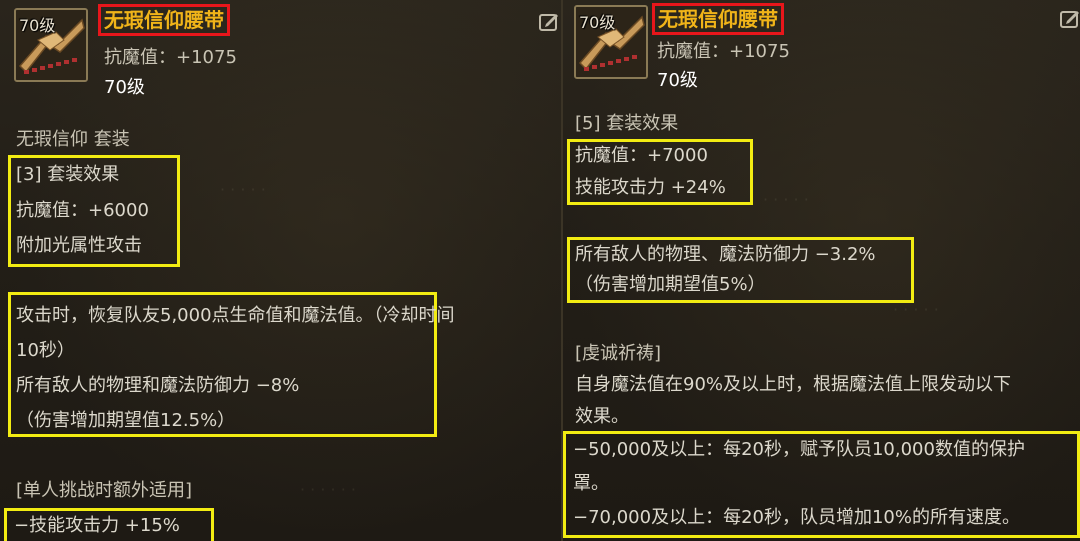  What do you see at coordinates (73, 139) in the screenshot?
I see `set-name: 无瑕信仰 套装` at bounding box center [73, 139].